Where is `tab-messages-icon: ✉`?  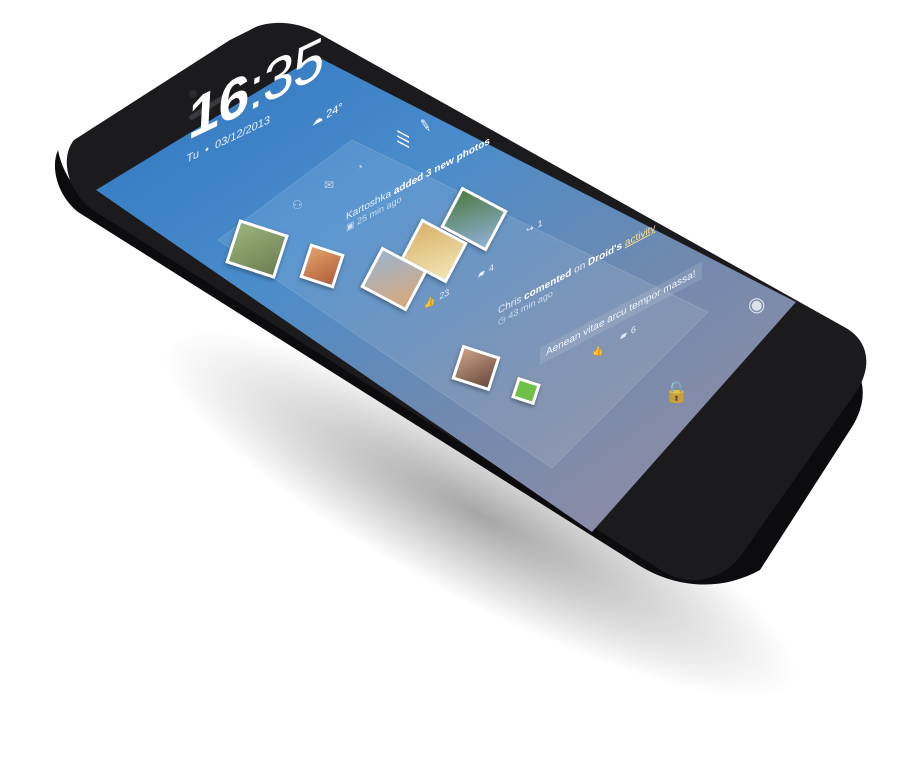 tab-messages-icon: ✉ is located at coordinates (329, 185).